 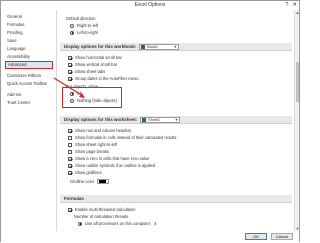 What do you see at coordinates (256, 236) in the screenshot?
I see `ok-button: OK` at bounding box center [256, 236].